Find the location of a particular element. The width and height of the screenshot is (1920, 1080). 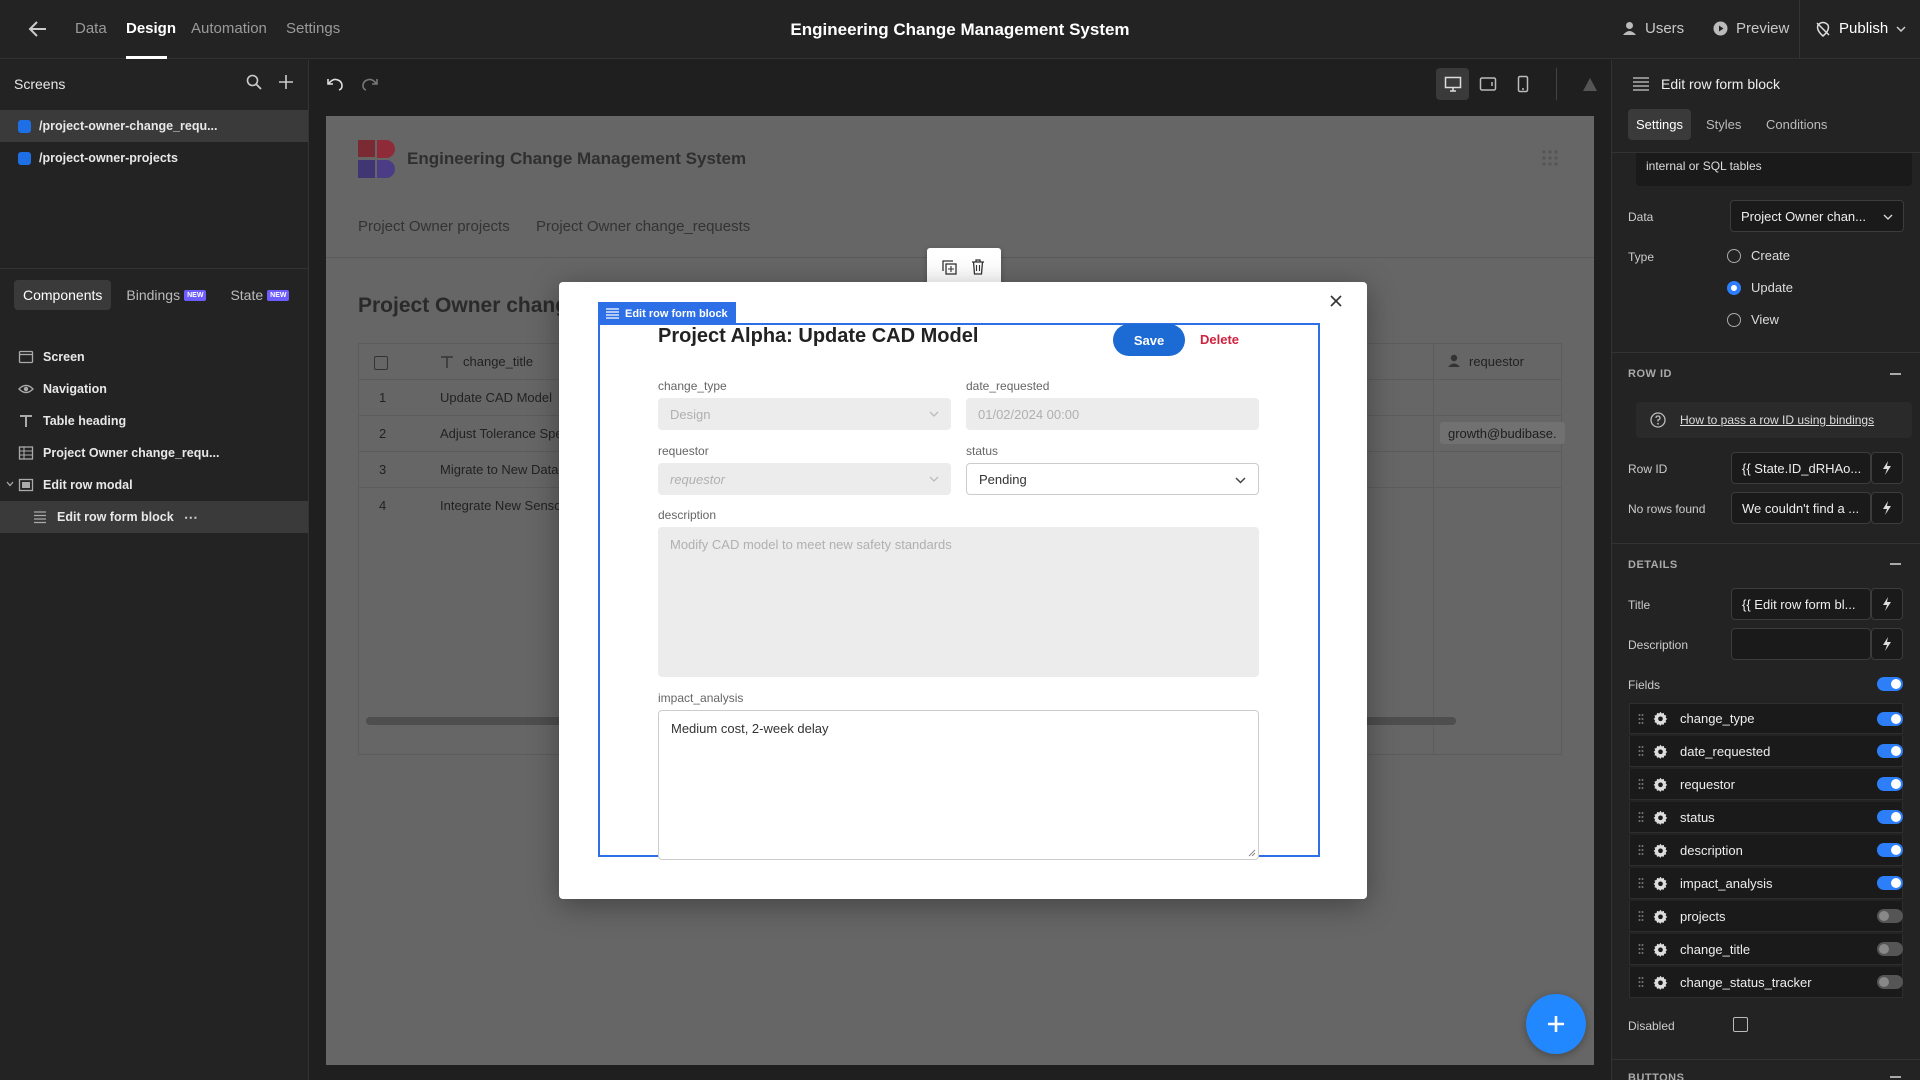

tablet-view-icon is located at coordinates (1488, 84).